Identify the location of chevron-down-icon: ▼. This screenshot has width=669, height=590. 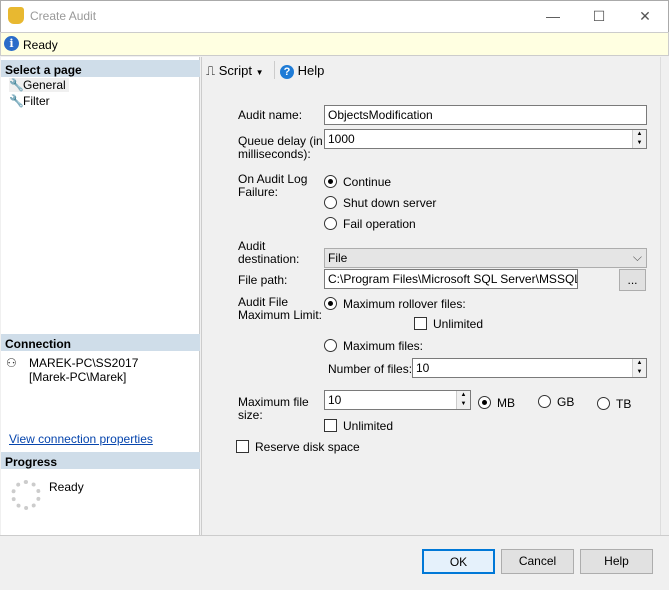
(259, 72).